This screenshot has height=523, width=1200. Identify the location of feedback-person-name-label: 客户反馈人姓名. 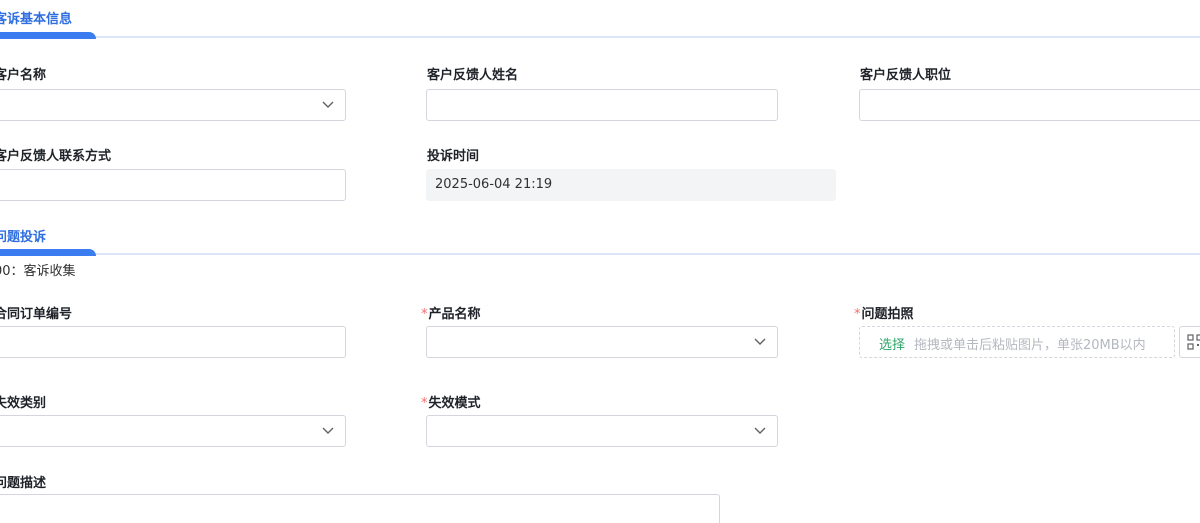
(473, 75).